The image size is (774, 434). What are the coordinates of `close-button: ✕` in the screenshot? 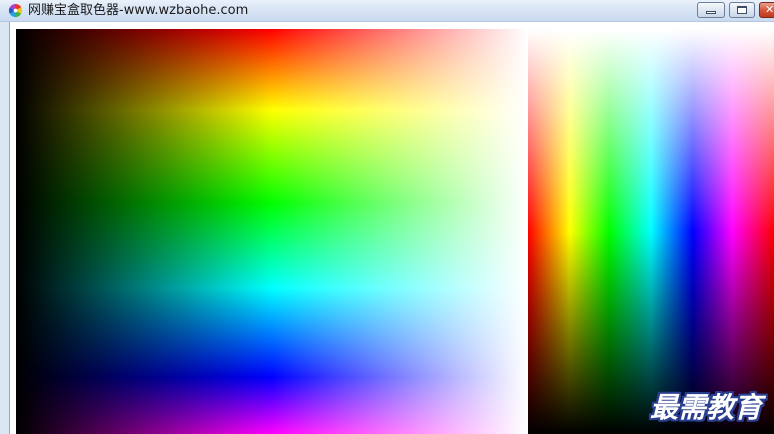 It's located at (766, 10).